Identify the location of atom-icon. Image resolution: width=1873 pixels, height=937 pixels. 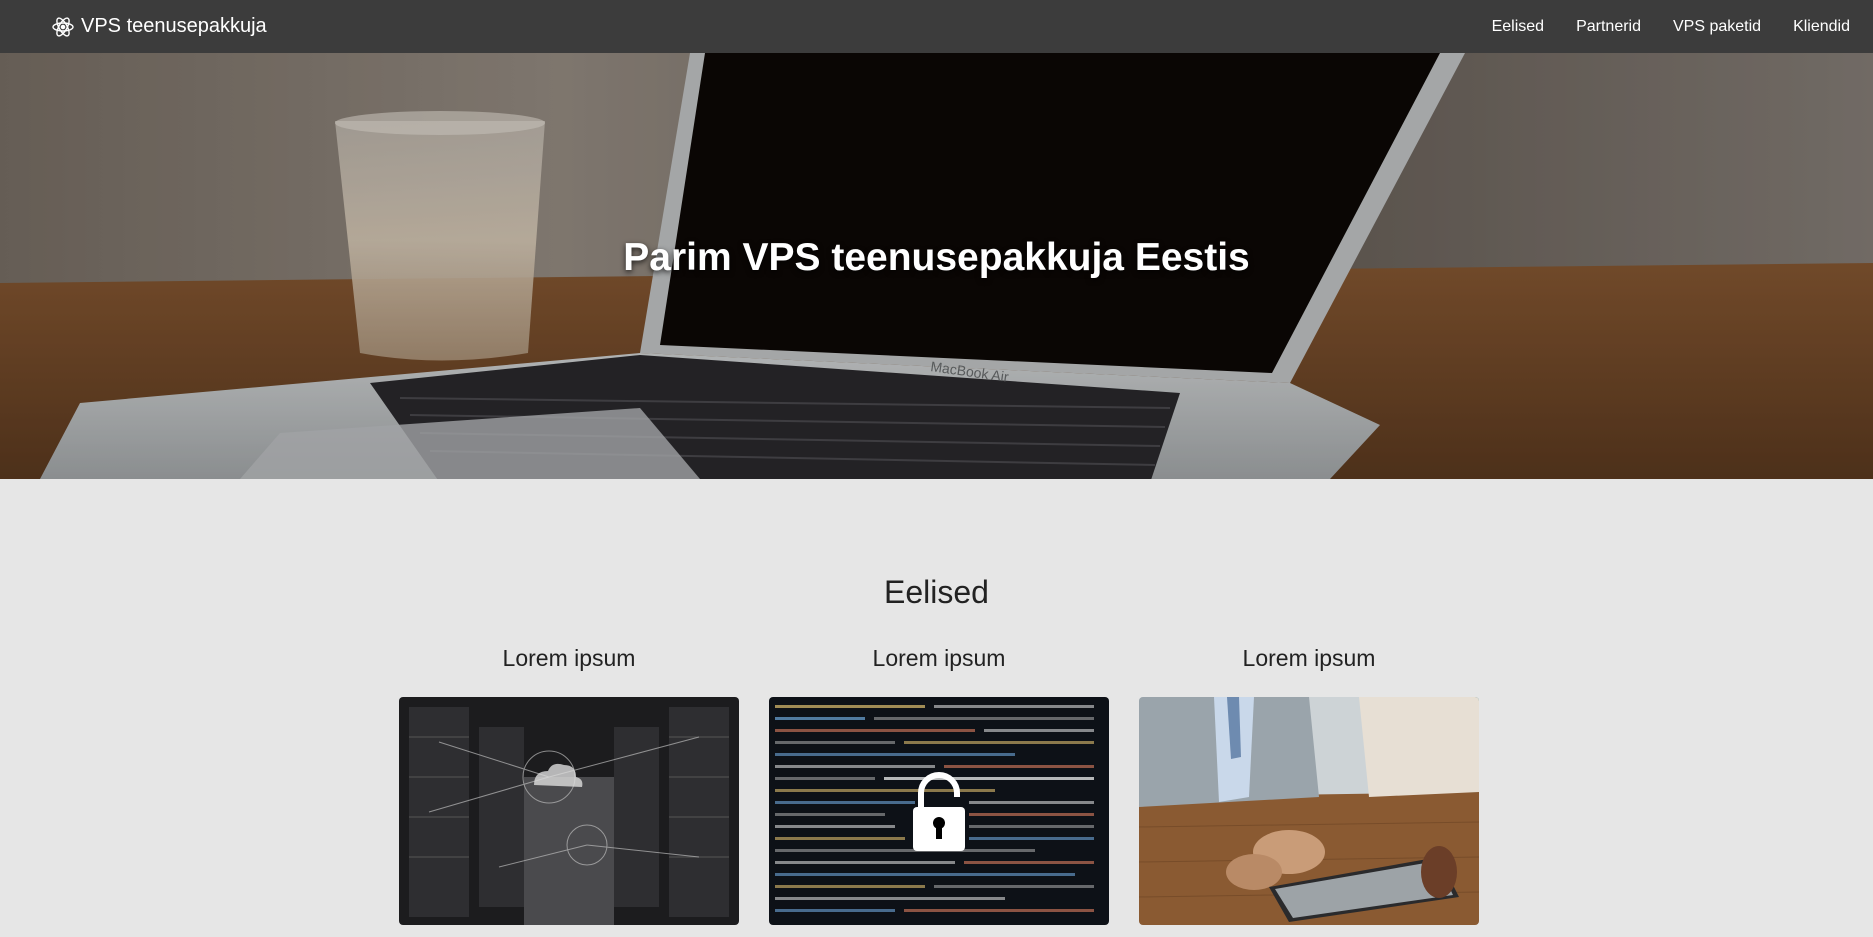
(63, 26).